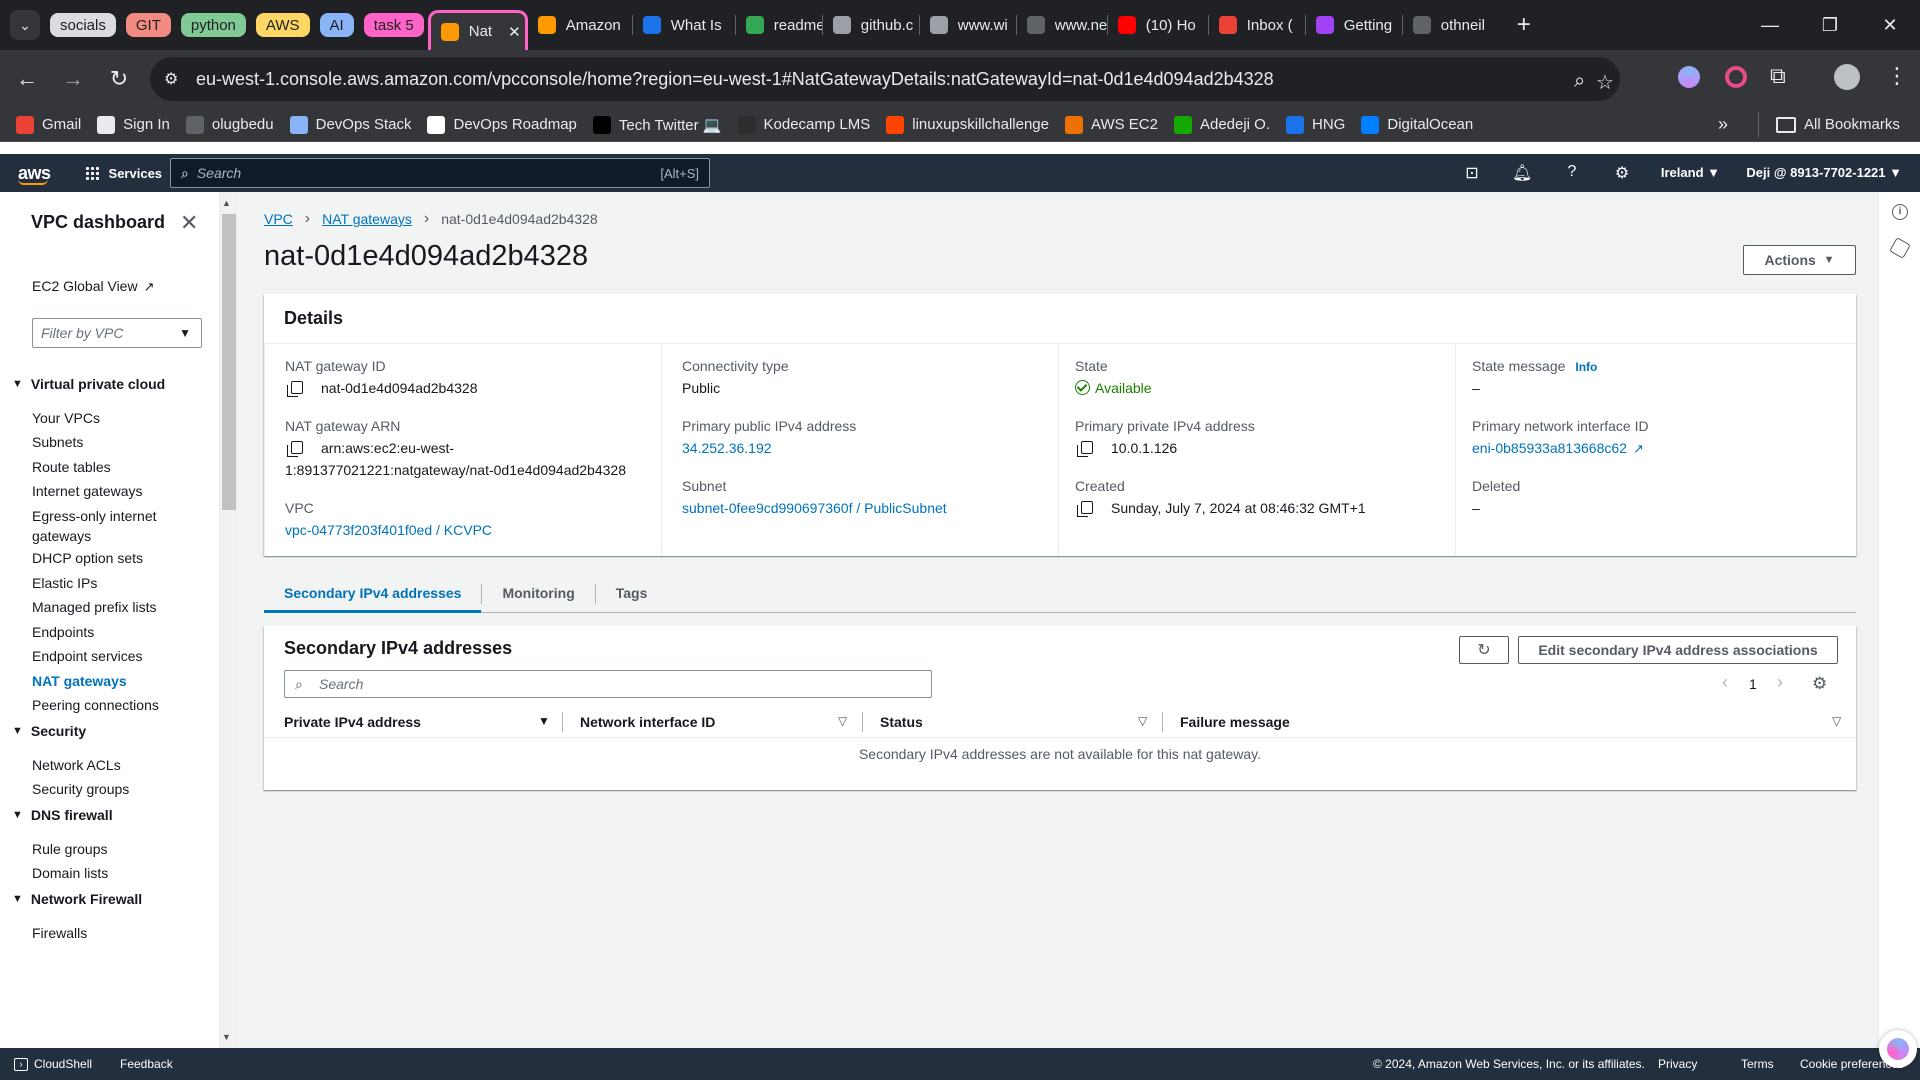  What do you see at coordinates (64, 583) in the screenshot?
I see `sidebar-item: Elastic IPs` at bounding box center [64, 583].